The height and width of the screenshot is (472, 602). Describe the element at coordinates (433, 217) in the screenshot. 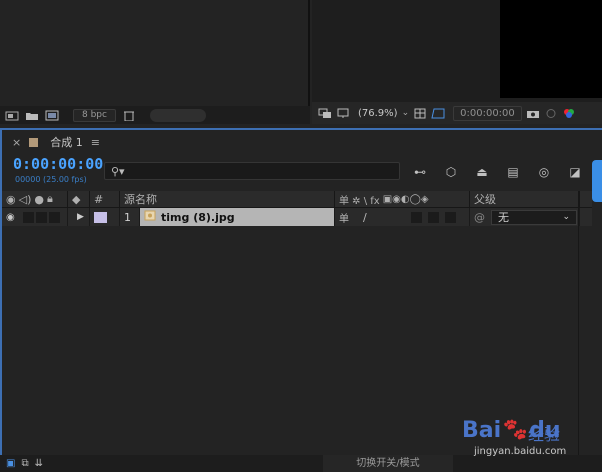

I see `adjustment-switch` at that location.